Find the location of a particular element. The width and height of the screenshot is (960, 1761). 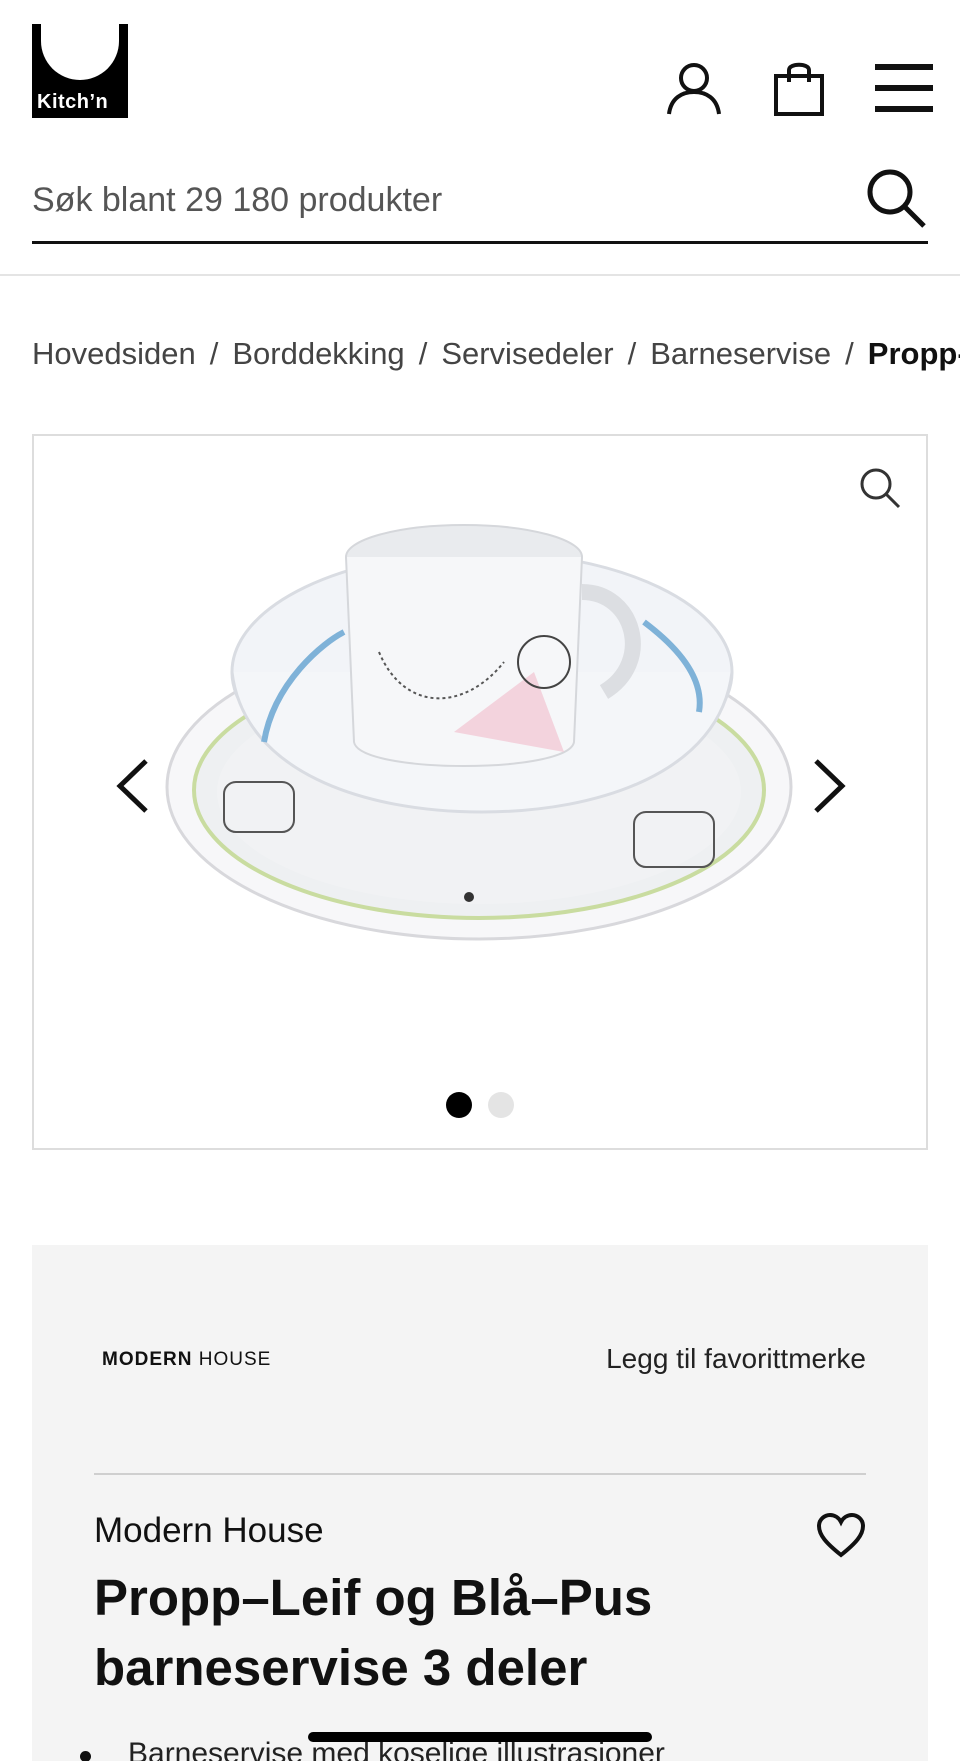

logo-text: Kitch’n is located at coordinates (73, 102).